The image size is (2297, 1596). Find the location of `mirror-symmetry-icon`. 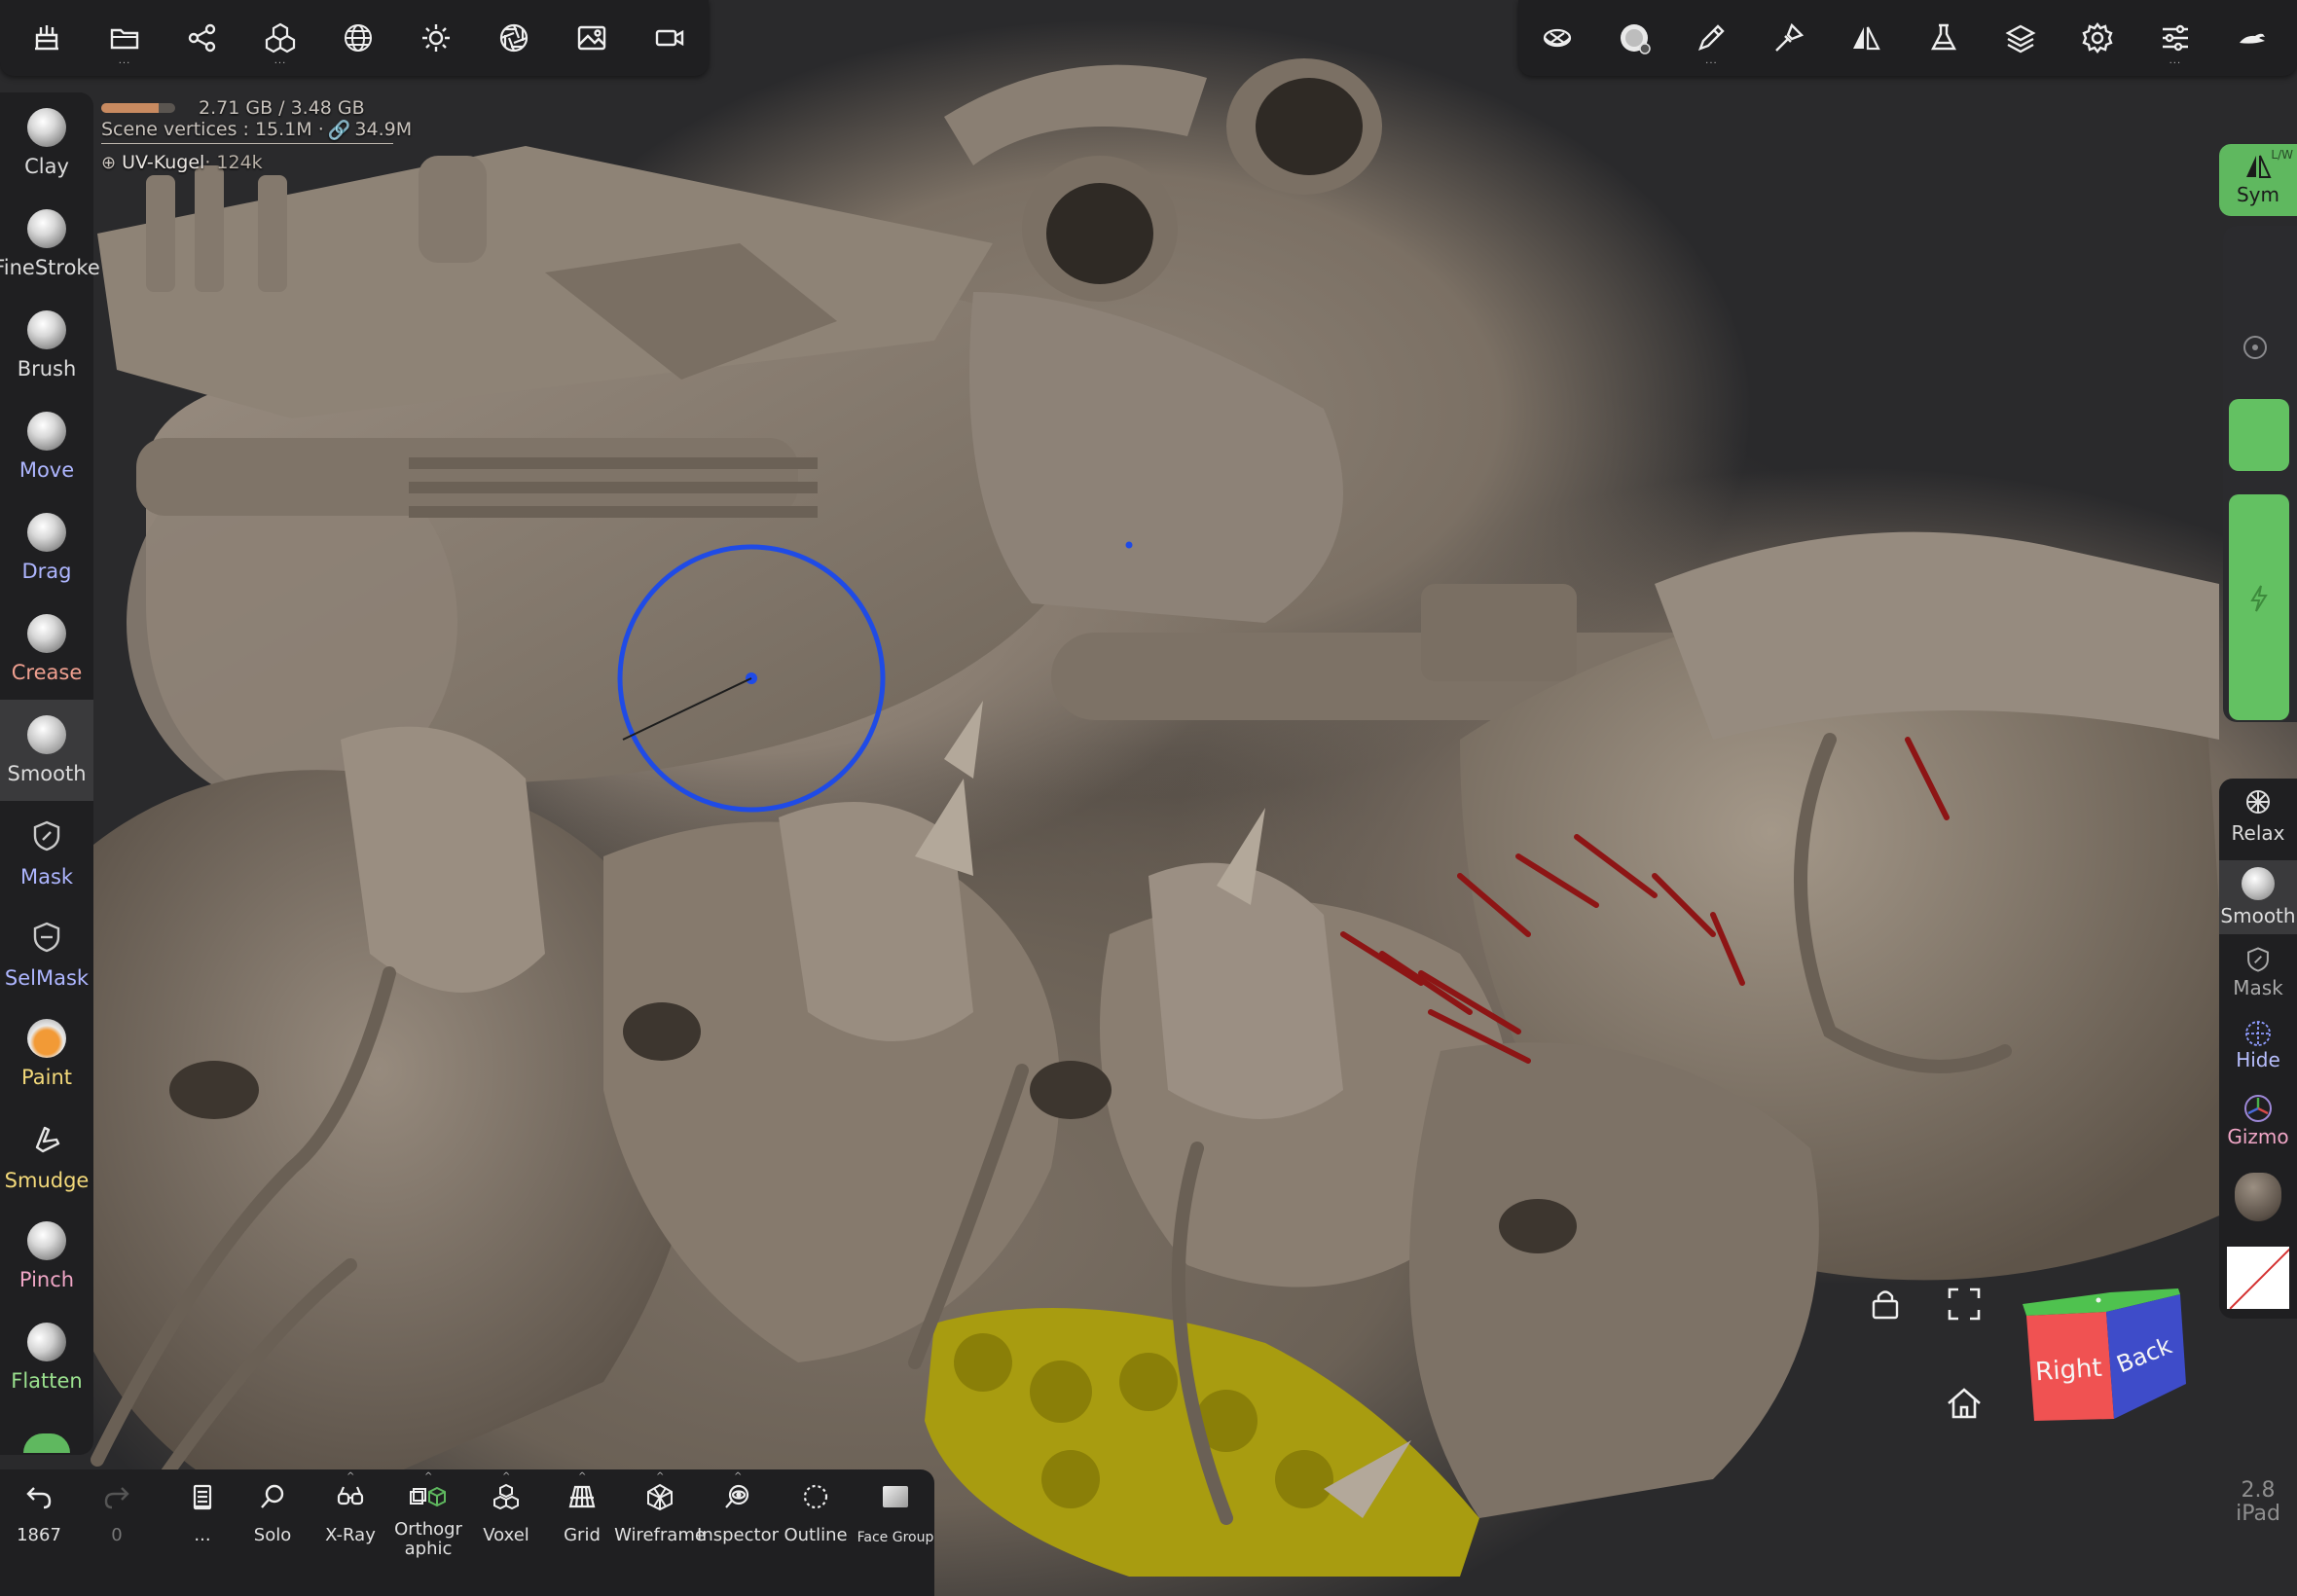

mirror-symmetry-icon is located at coordinates (1867, 38).